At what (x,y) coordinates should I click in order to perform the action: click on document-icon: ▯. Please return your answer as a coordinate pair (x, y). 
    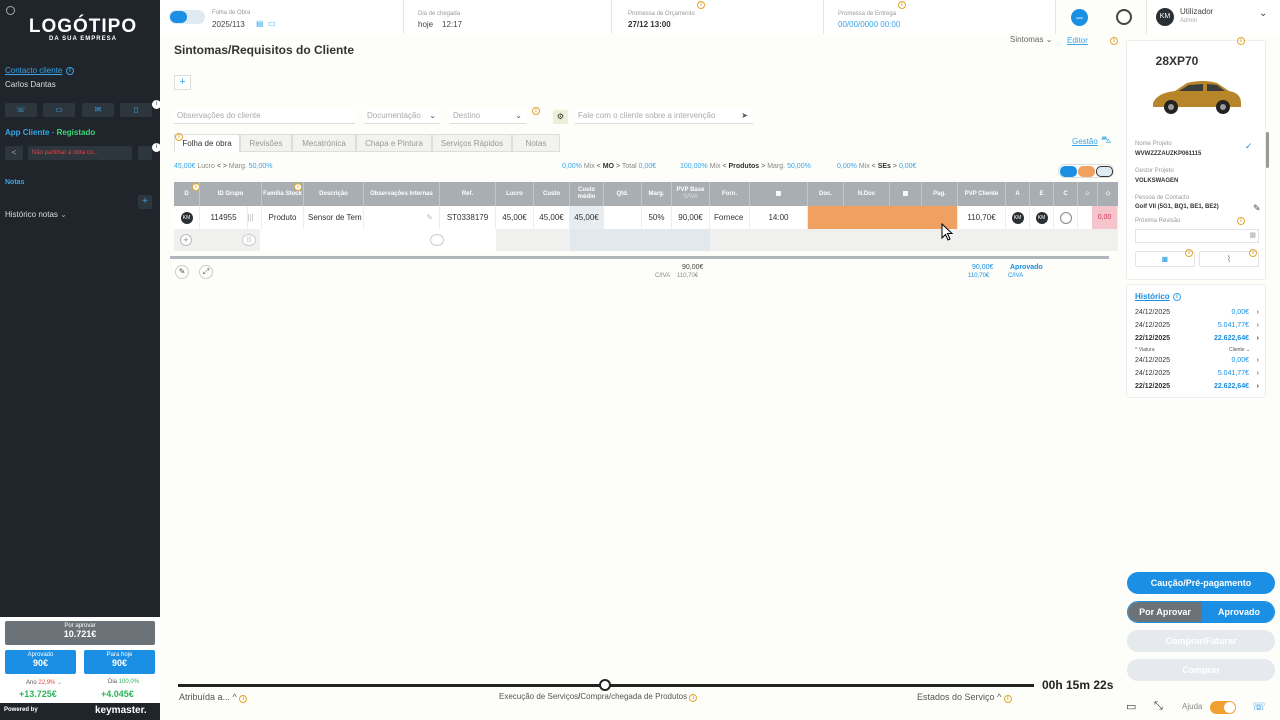
    Looking at the image, I should click on (136, 110).